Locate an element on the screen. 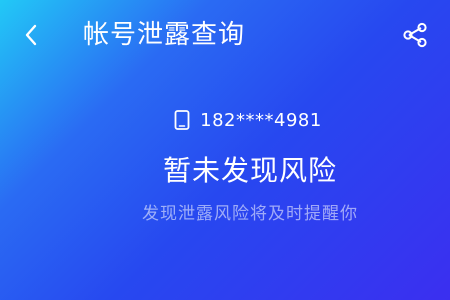 This screenshot has width=450, height=300. back-button is located at coordinates (31, 35).